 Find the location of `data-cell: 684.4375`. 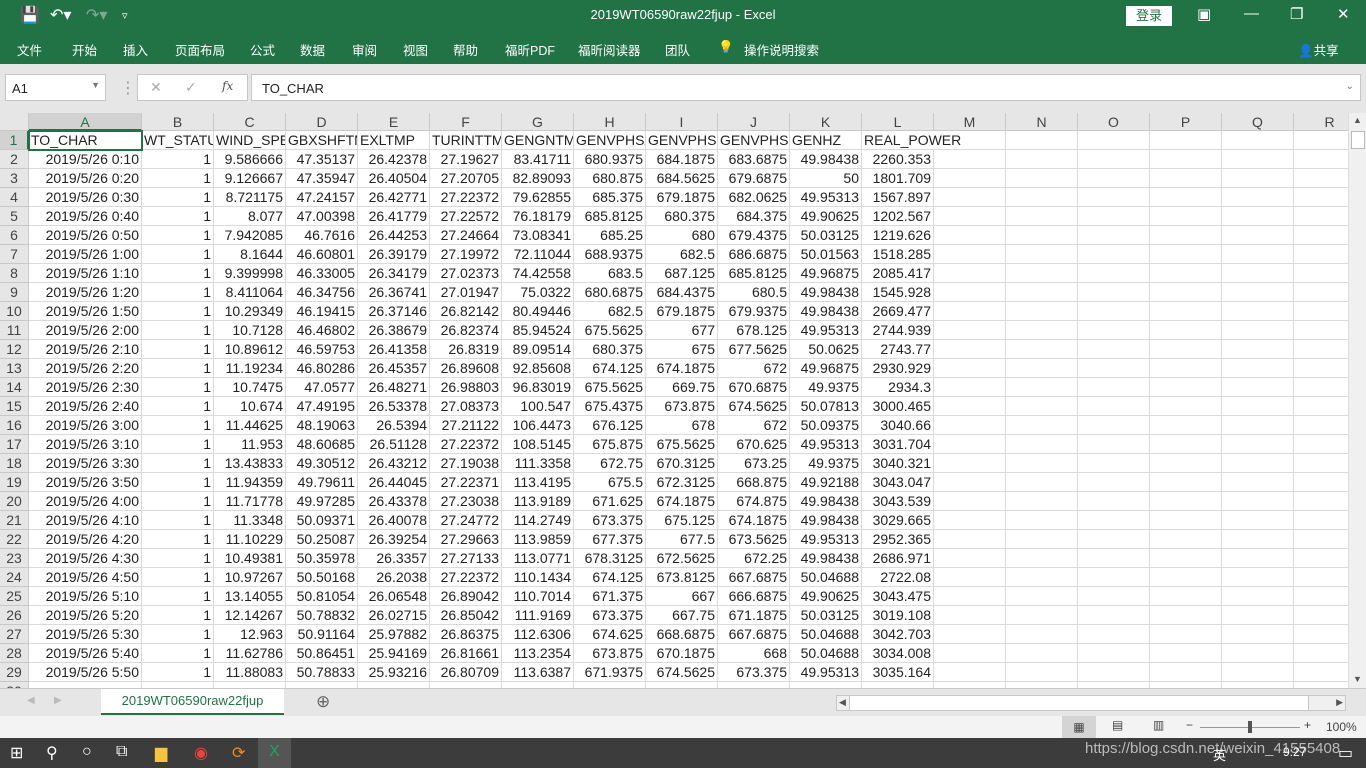

data-cell: 684.4375 is located at coordinates (682, 292).